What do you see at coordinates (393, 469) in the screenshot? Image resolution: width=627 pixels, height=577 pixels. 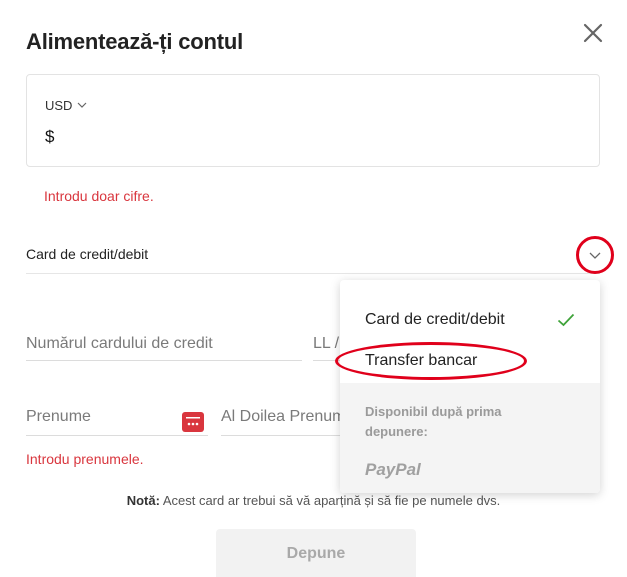 I see `paypal-option: PayPal` at bounding box center [393, 469].